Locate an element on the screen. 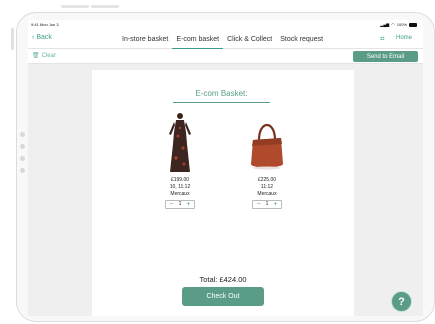 The height and width of the screenshot is (324, 435). check-out-button: Check Out is located at coordinates (223, 296).